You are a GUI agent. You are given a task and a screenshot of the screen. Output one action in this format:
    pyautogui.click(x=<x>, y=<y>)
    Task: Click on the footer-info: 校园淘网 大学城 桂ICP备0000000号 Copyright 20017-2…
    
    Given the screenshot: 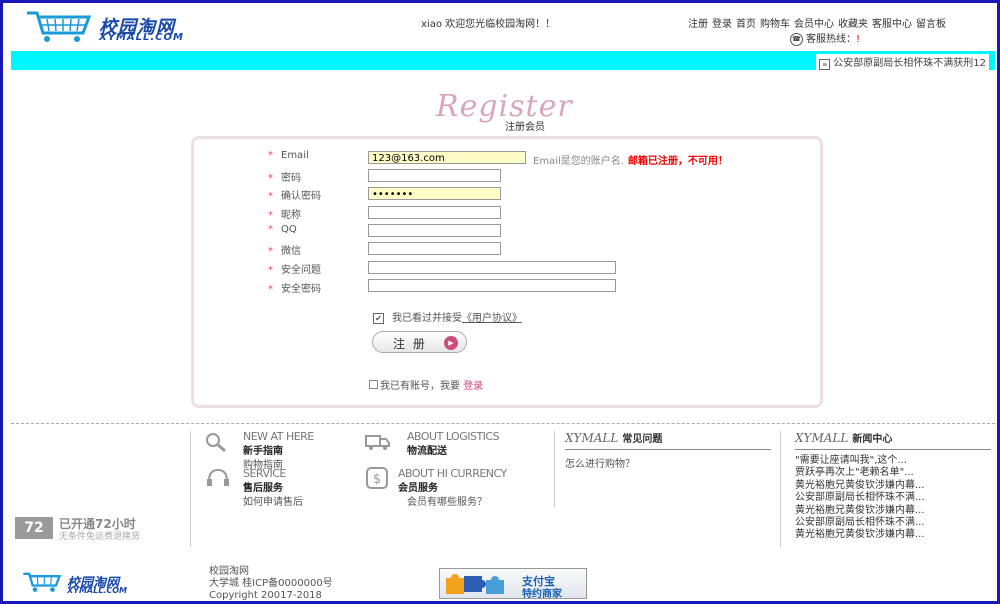 What is the action you would take?
    pyautogui.click(x=271, y=583)
    